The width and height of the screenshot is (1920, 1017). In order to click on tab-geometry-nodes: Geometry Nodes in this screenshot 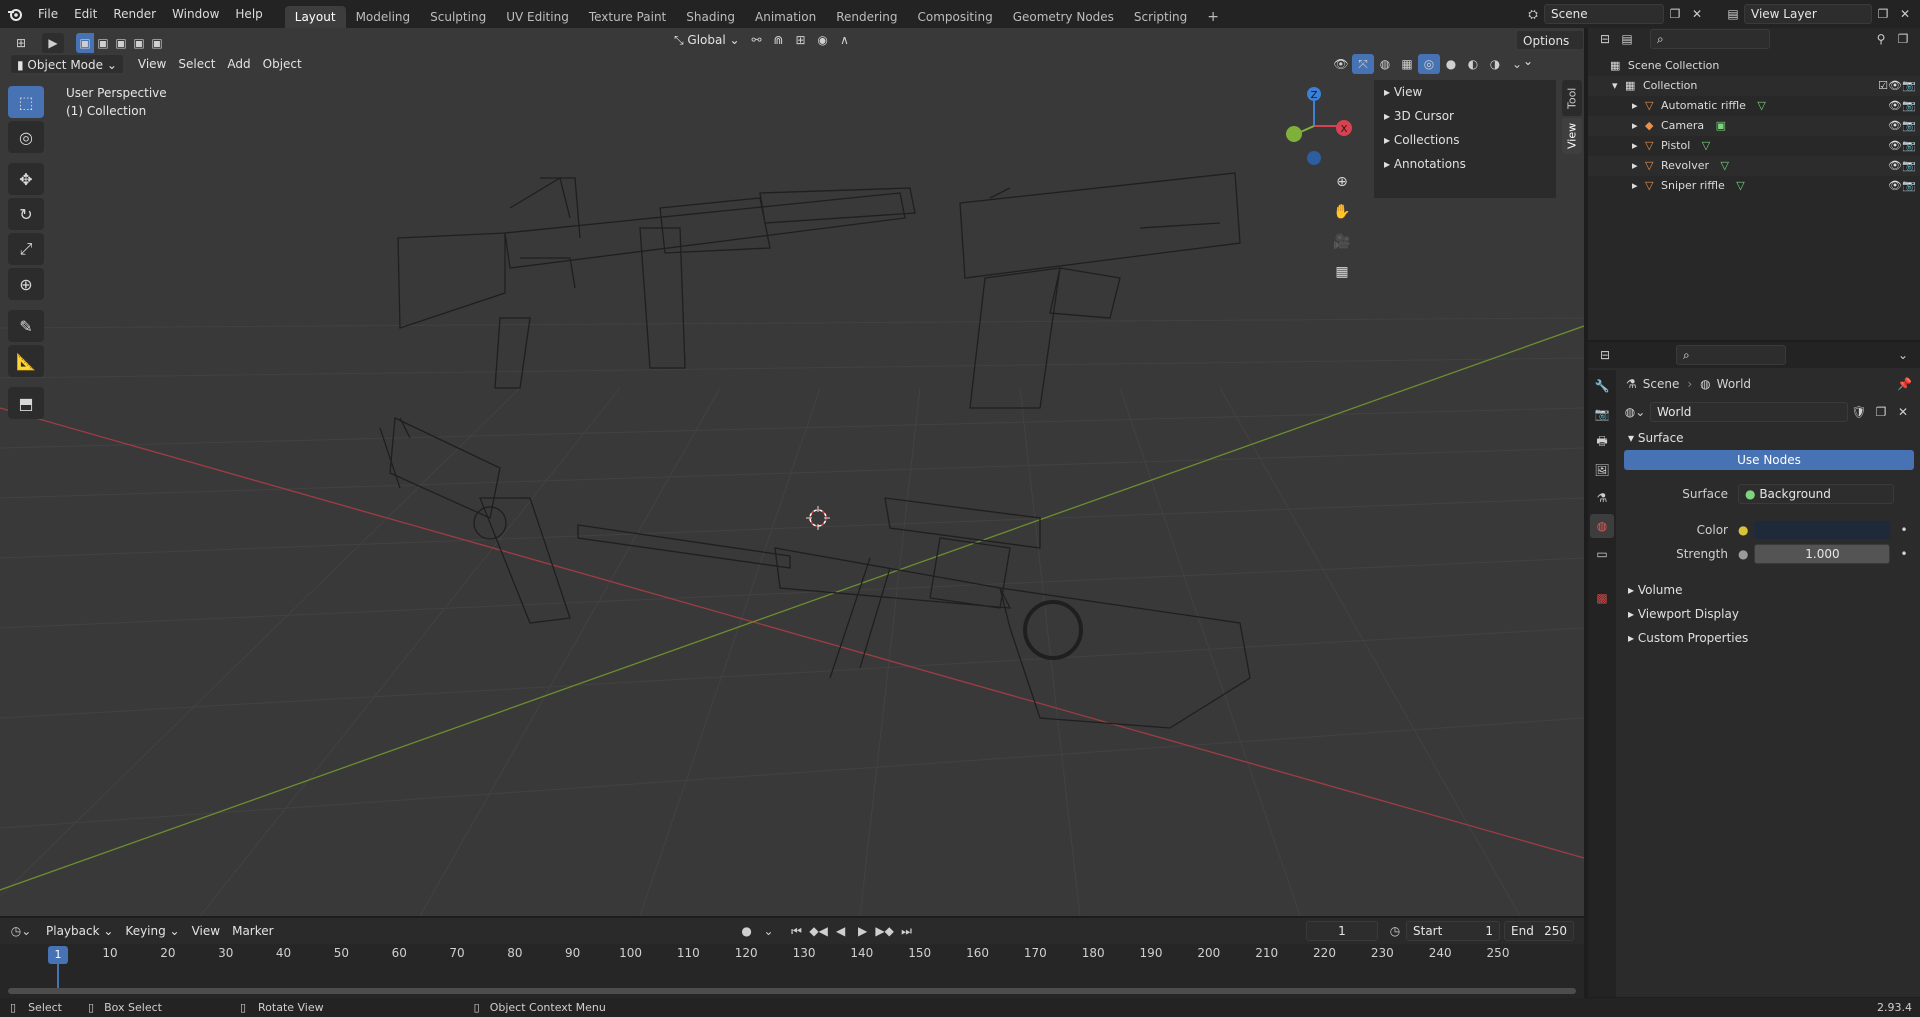, I will do `click(1063, 17)`.